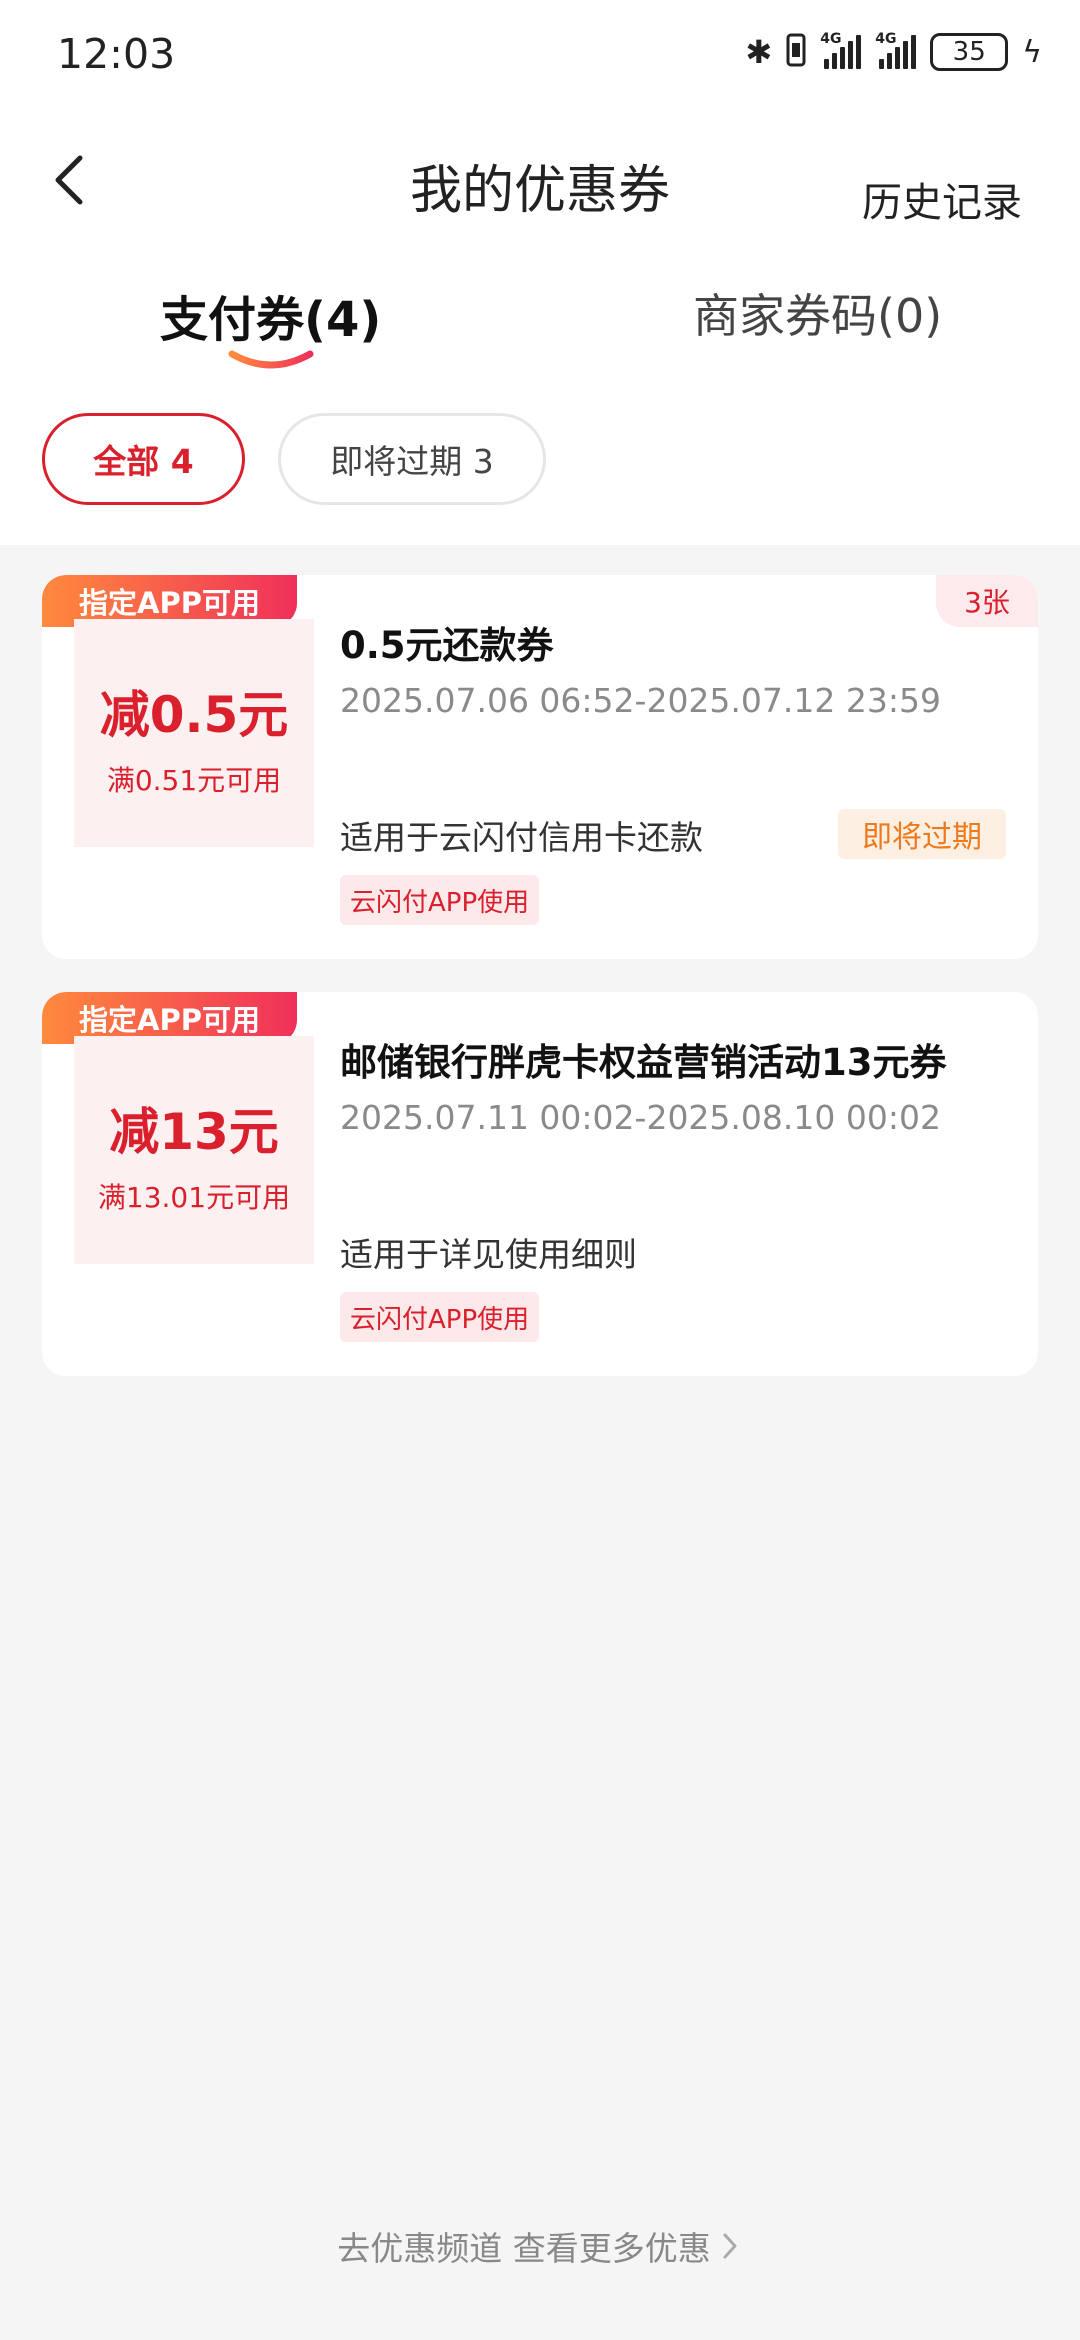 This screenshot has height=2340, width=1080. Describe the element at coordinates (759, 52) in the screenshot. I see `bluetooth-icon: ✱` at that location.